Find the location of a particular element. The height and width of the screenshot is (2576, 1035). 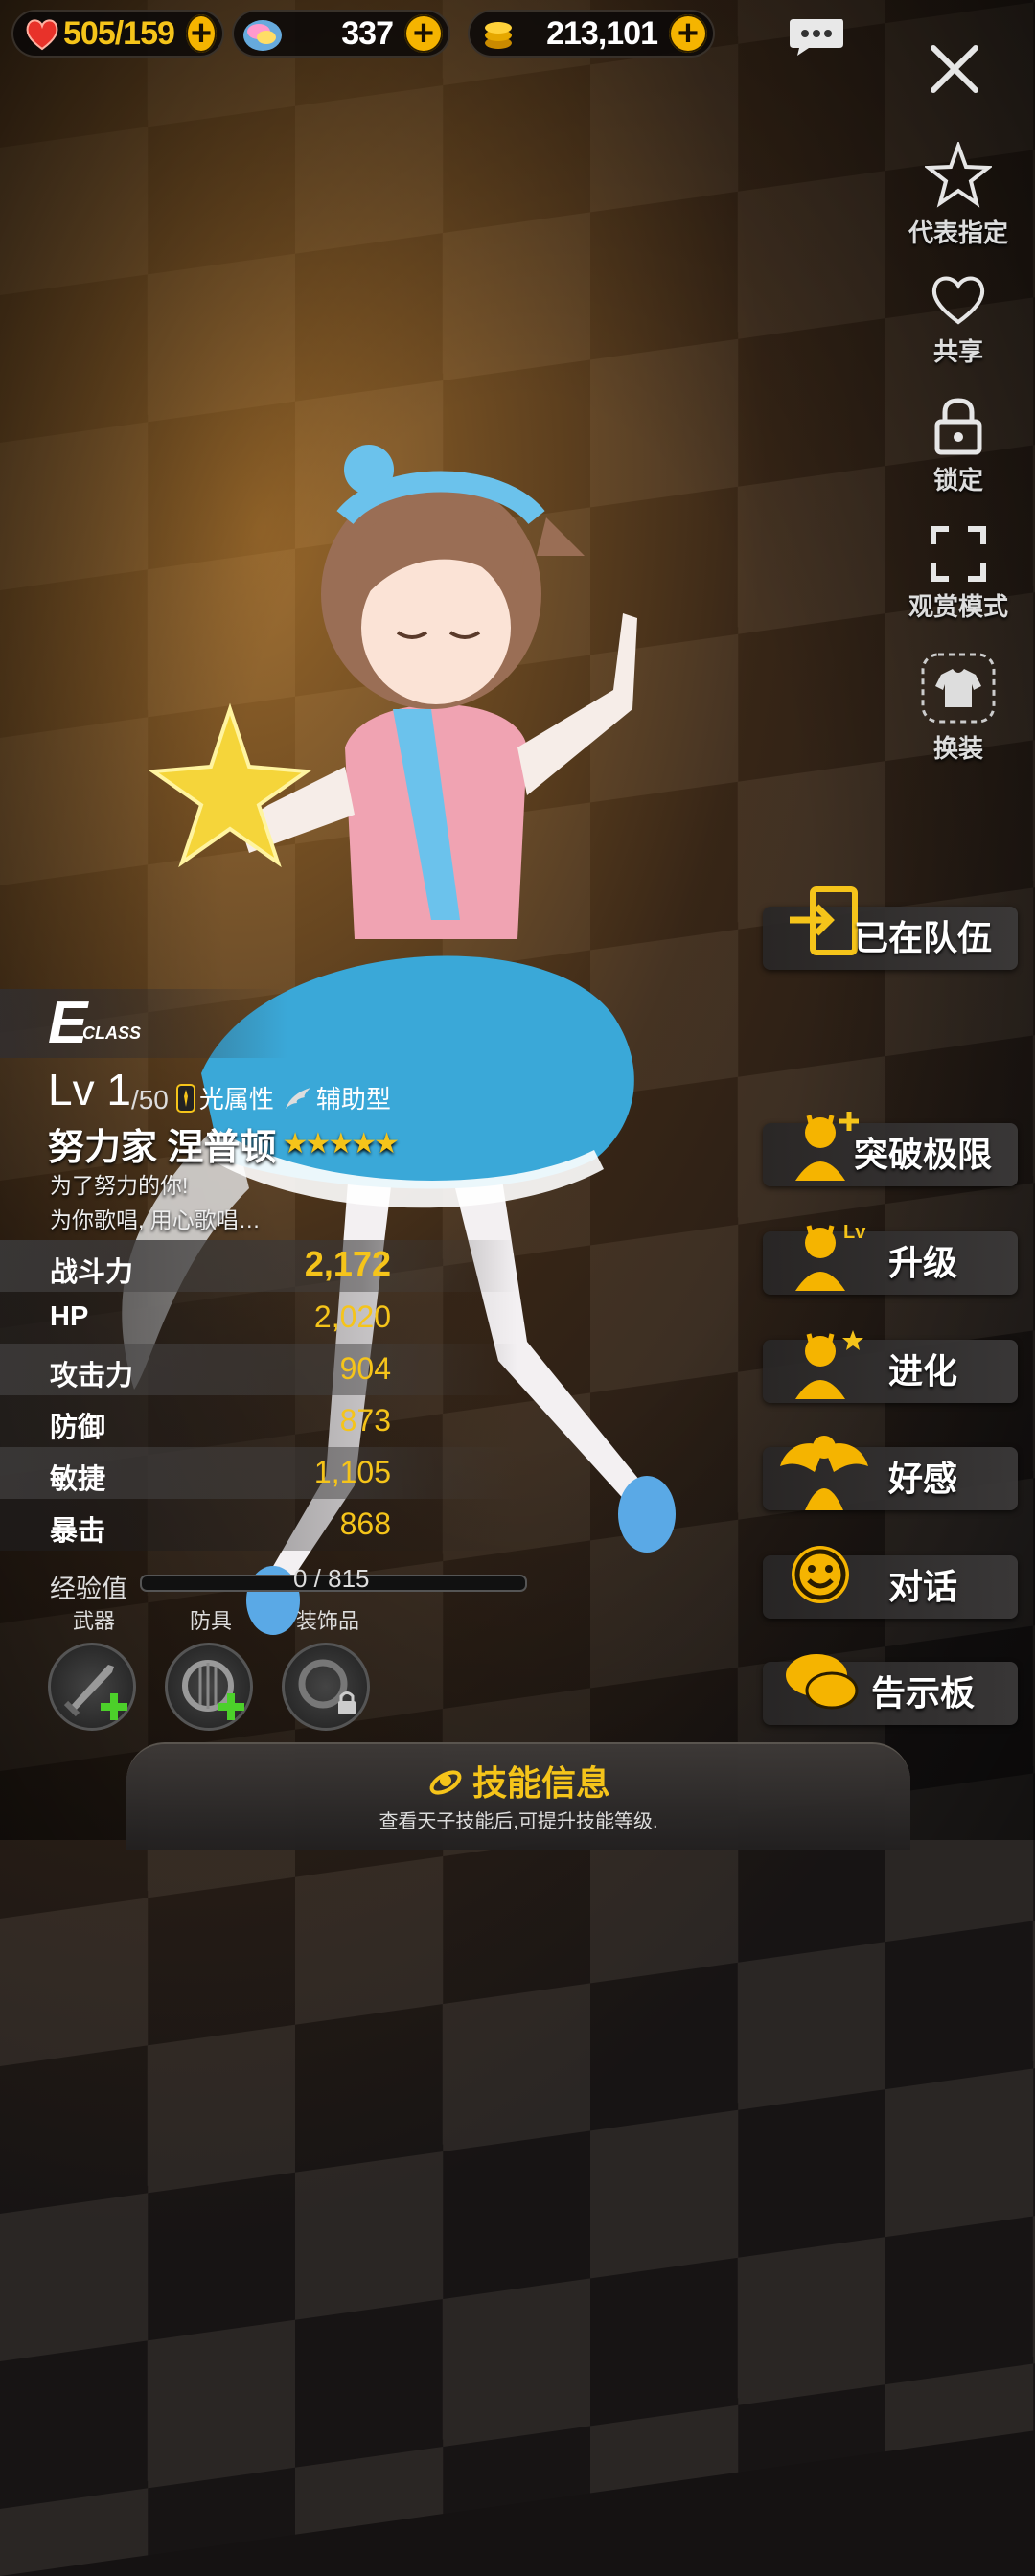

stat-value: 904 is located at coordinates (365, 1368).